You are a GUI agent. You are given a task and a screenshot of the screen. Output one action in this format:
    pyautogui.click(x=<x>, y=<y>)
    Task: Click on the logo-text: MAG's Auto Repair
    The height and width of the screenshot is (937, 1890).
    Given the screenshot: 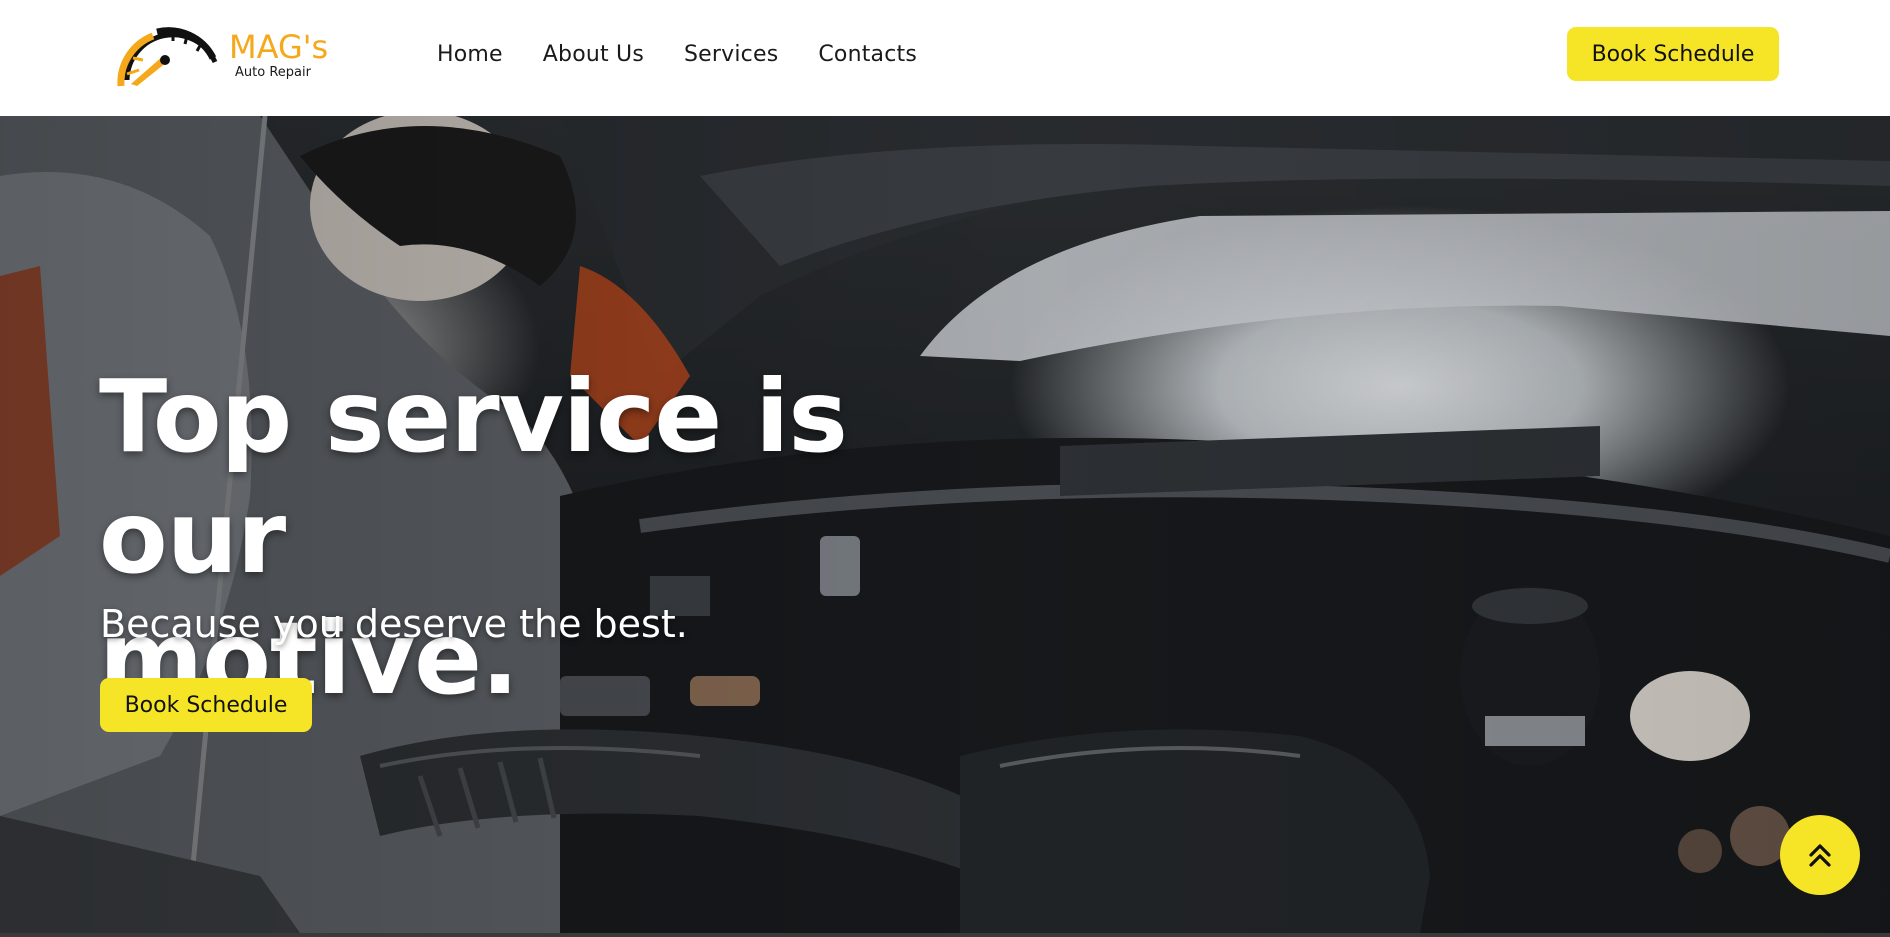 What is the action you would take?
    pyautogui.click(x=278, y=55)
    